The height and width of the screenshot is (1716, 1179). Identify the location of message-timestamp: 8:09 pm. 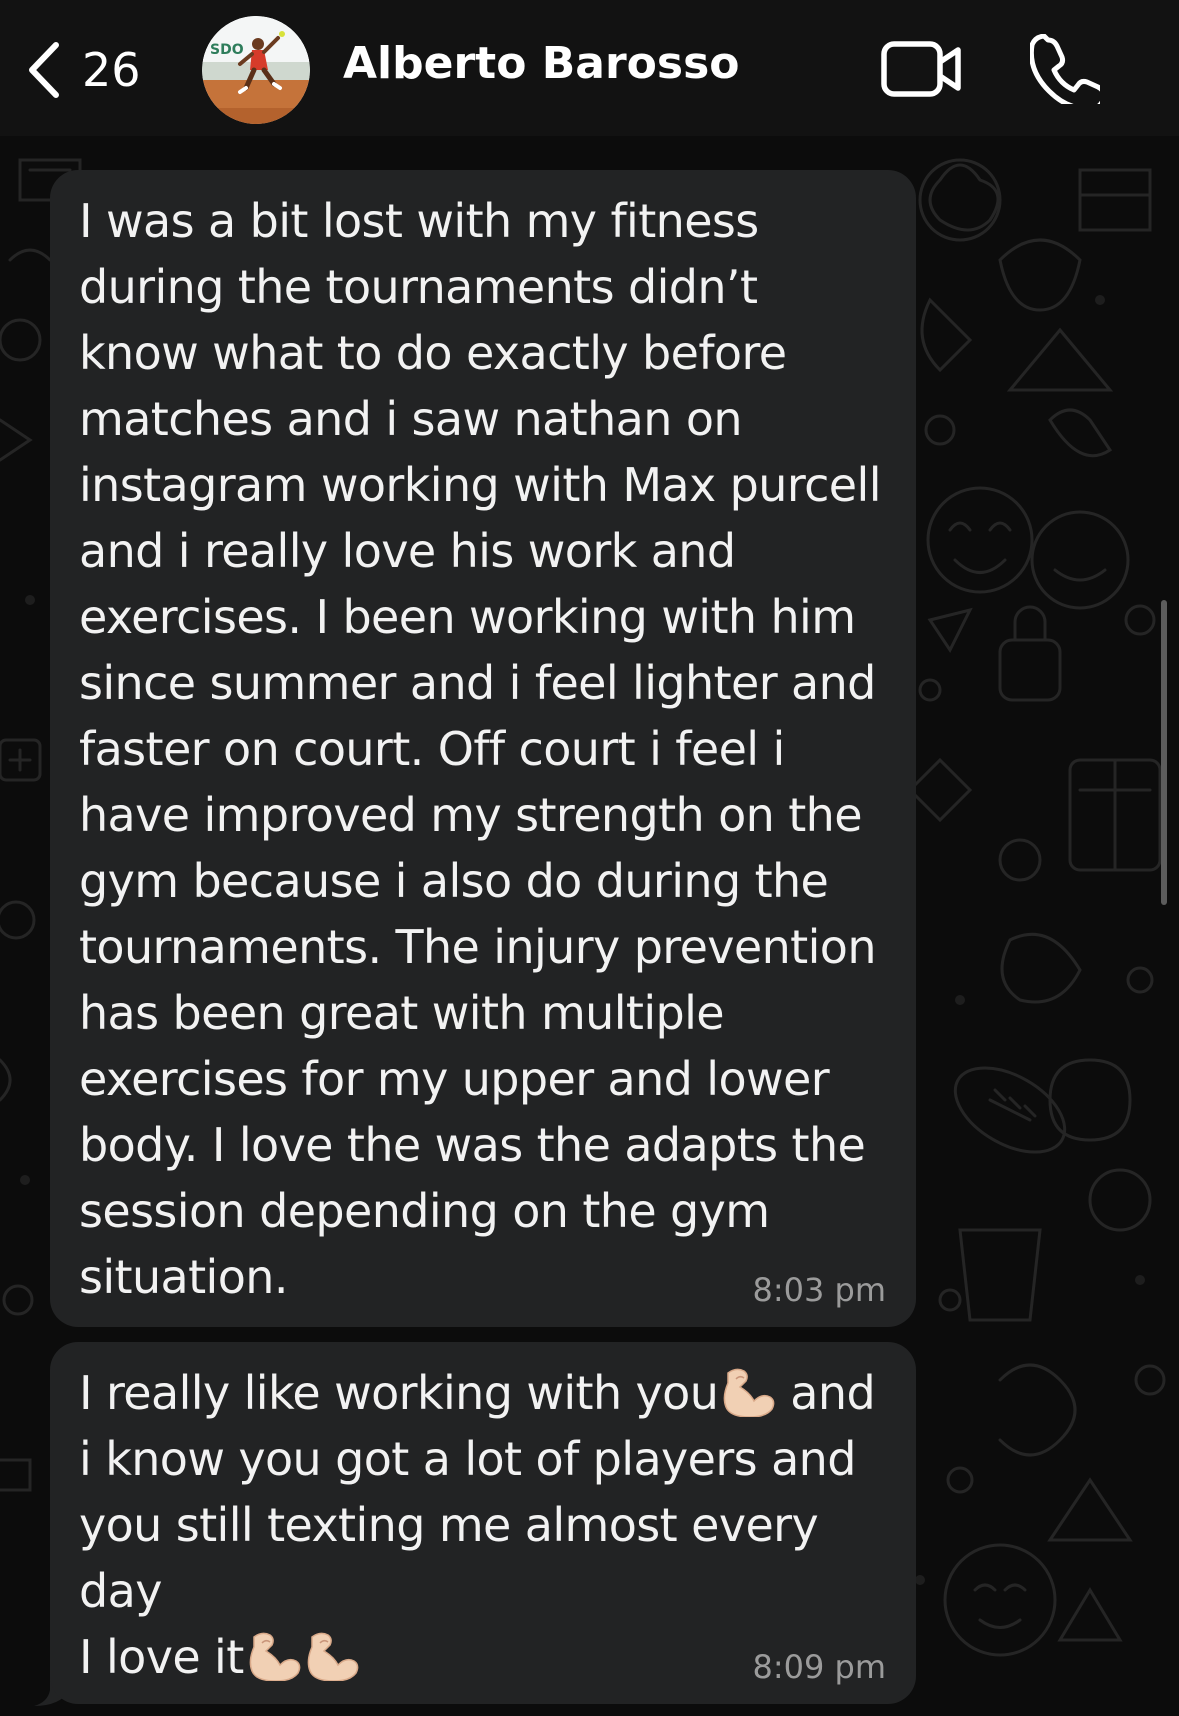
(819, 1667).